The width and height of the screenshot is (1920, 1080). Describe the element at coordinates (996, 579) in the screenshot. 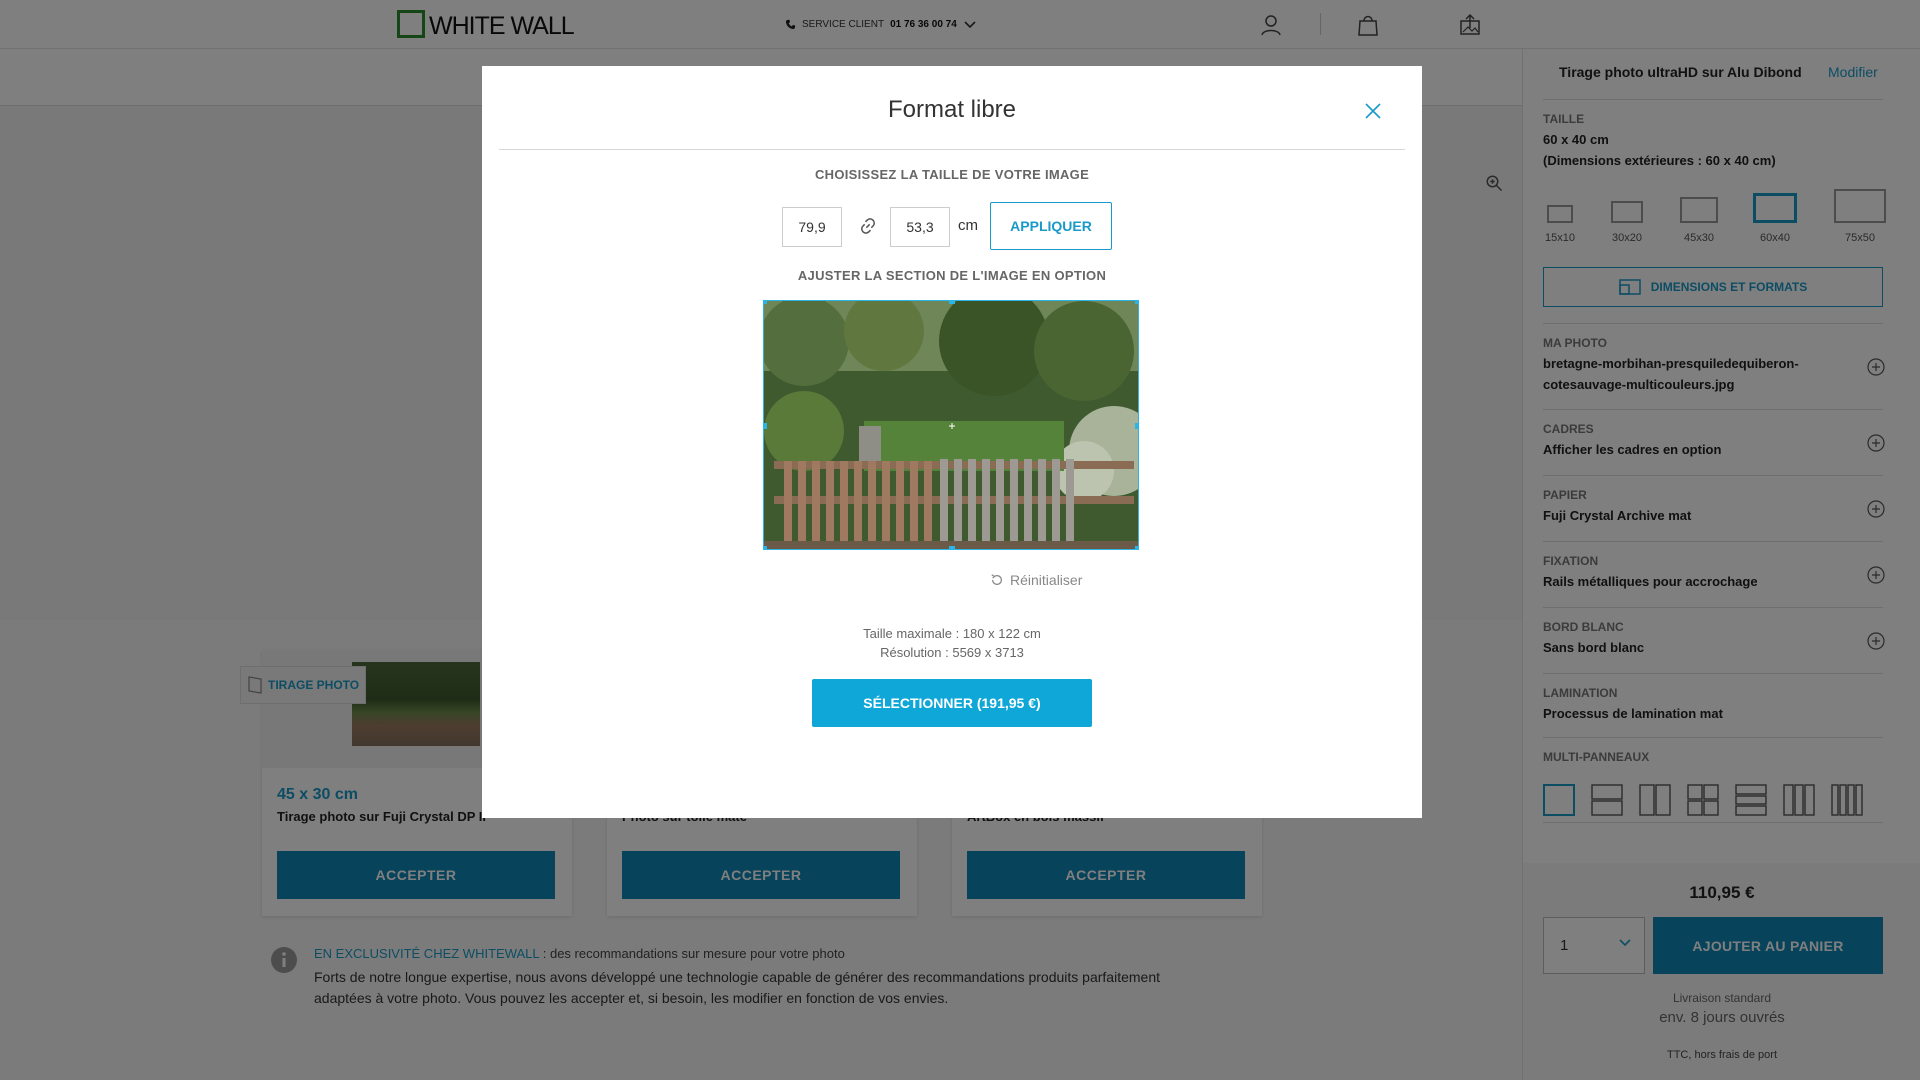

I see `reset-icon` at that location.